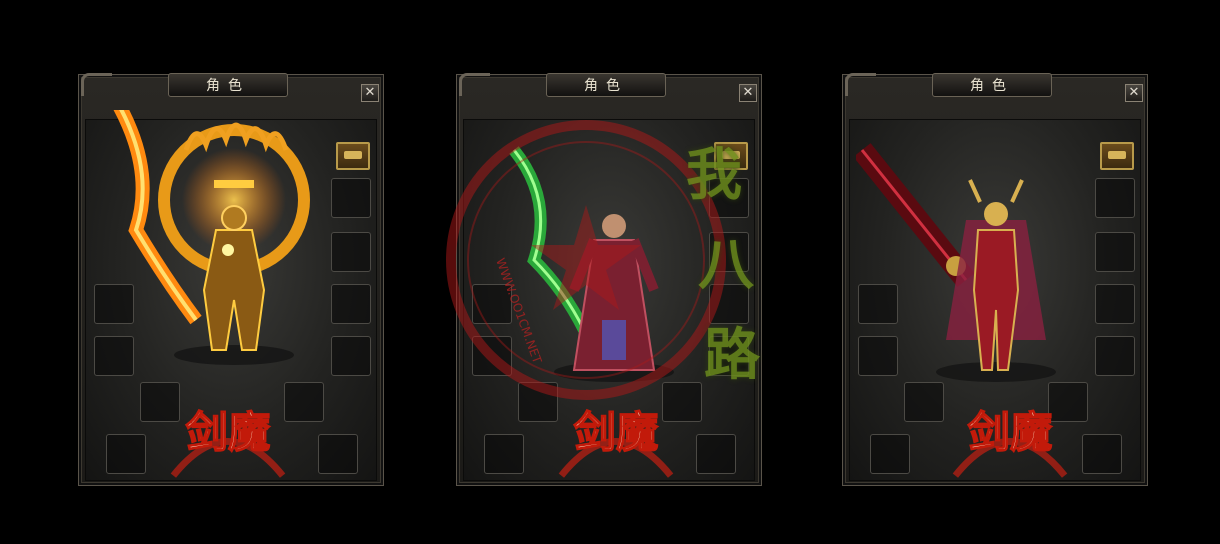  I want to click on hero-gold-armor, so click(211, 237).